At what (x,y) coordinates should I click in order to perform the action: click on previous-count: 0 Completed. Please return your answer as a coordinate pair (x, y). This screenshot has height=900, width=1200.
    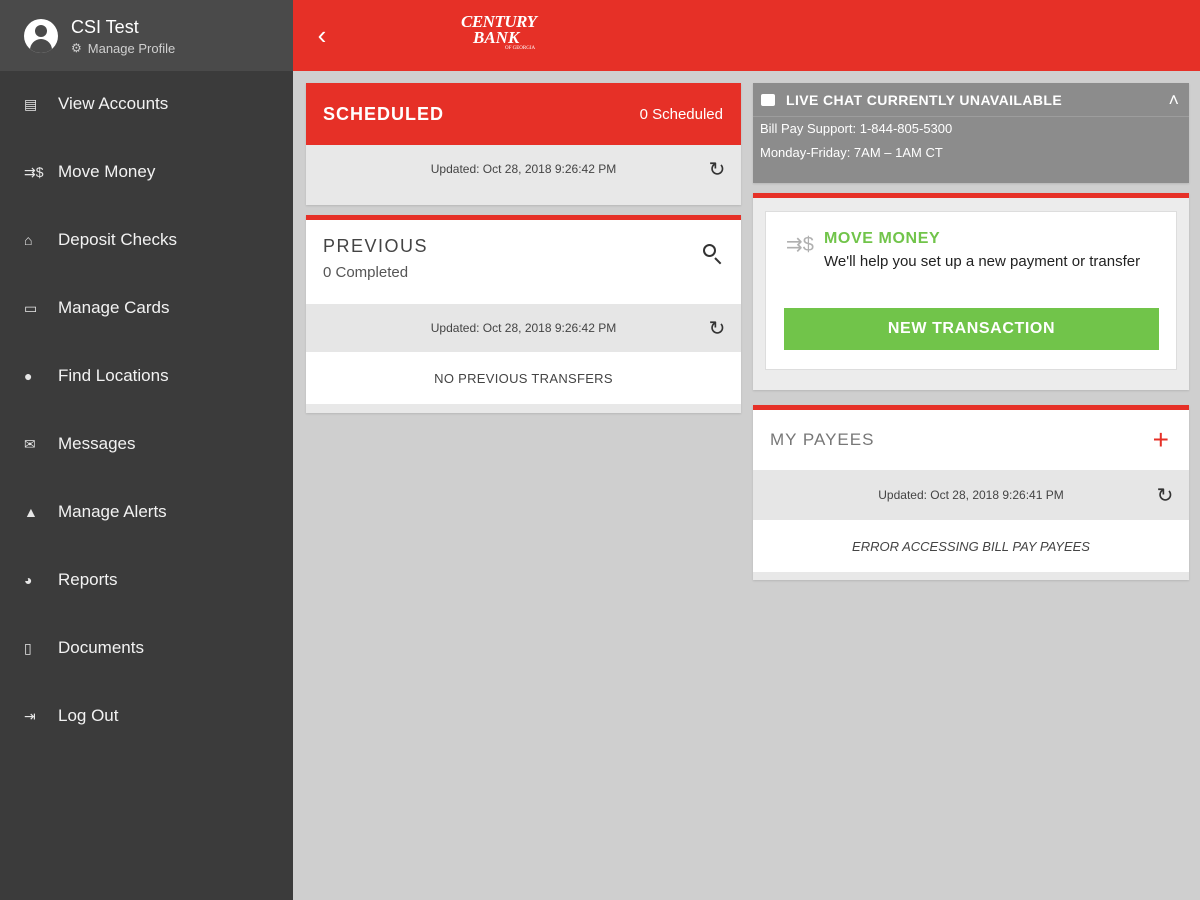
    Looking at the image, I should click on (366, 272).